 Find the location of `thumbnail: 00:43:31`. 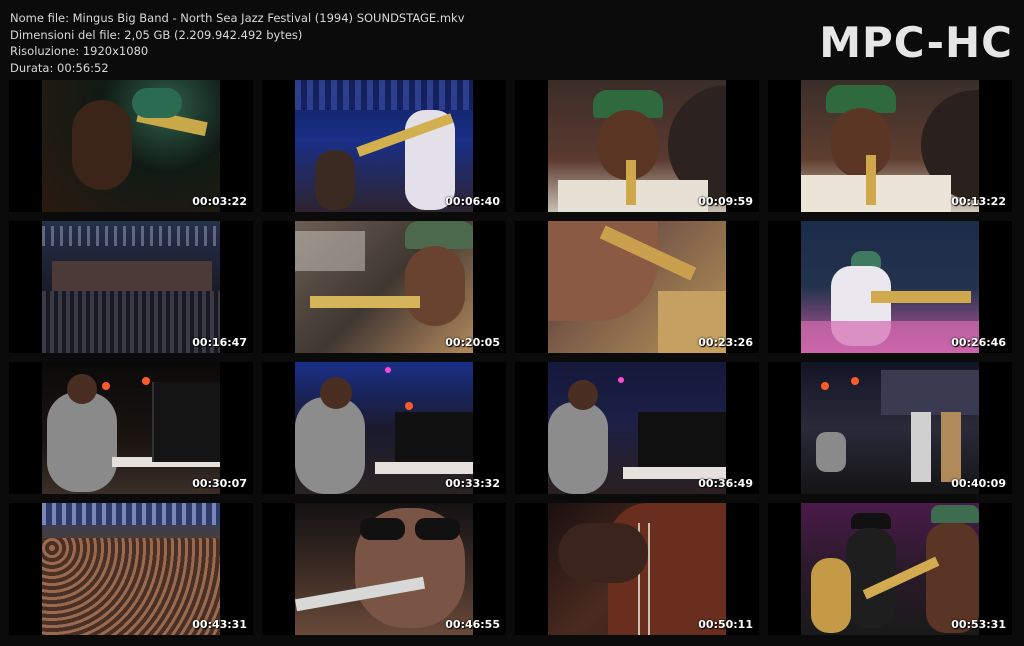

thumbnail: 00:43:31 is located at coordinates (131, 569).